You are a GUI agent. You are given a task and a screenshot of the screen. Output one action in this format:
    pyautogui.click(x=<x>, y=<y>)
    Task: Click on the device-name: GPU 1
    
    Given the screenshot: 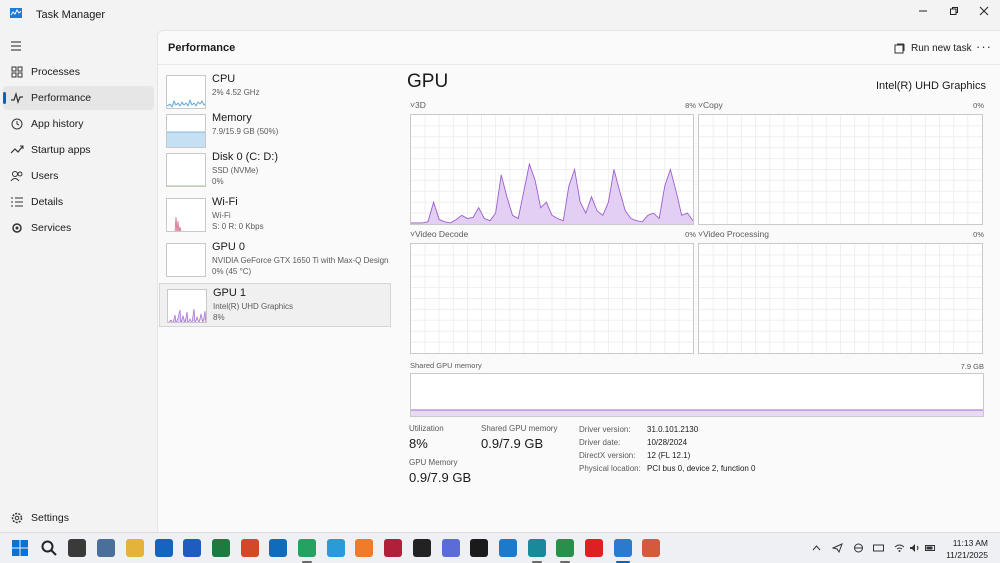 What is the action you would take?
    pyautogui.click(x=230, y=293)
    